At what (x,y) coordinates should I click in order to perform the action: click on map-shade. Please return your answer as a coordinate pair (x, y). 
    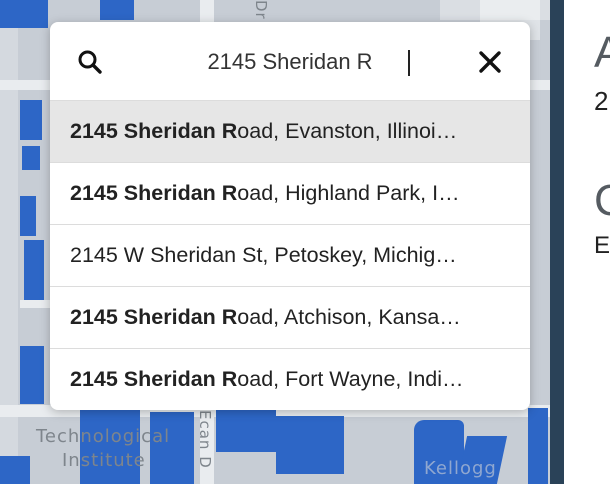
    Looking at the image, I should click on (495, 10).